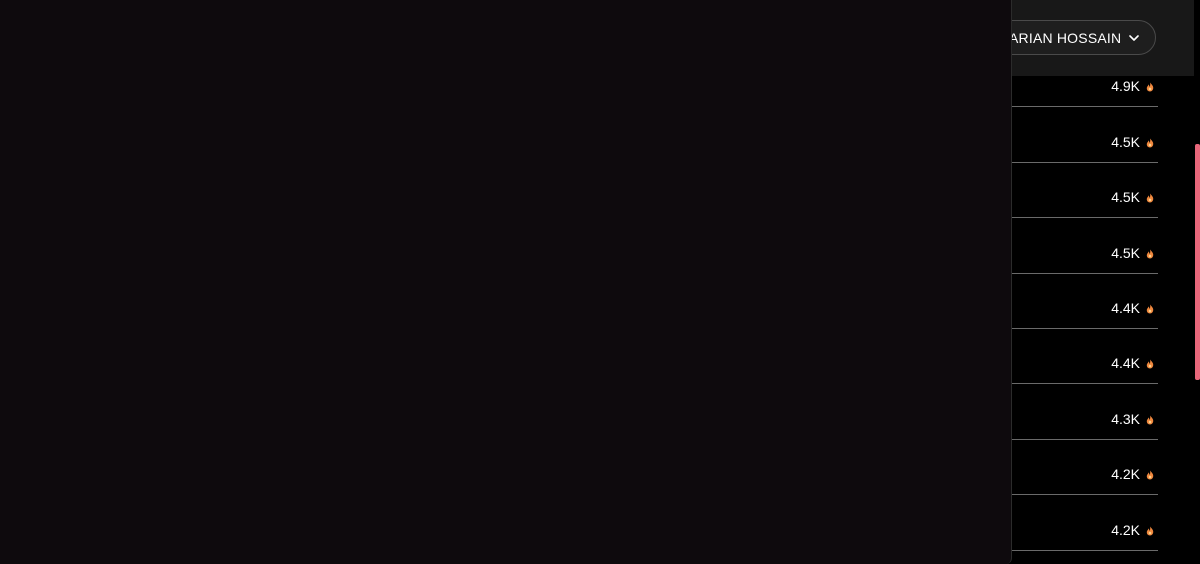  Describe the element at coordinates (1197, 262) in the screenshot. I see `scrollbar-thumb` at that location.